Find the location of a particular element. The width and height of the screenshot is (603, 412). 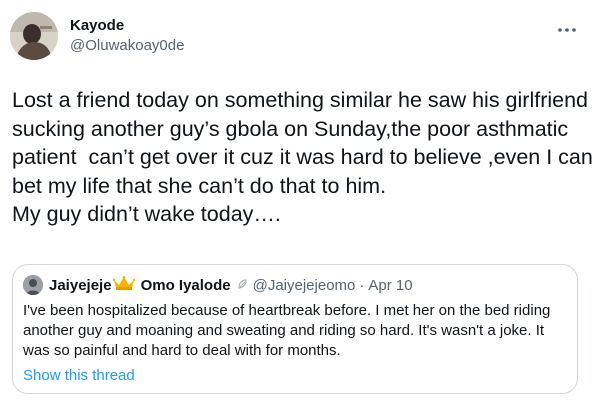

quoted-author-name: Jaiyejeje is located at coordinates (80, 285).